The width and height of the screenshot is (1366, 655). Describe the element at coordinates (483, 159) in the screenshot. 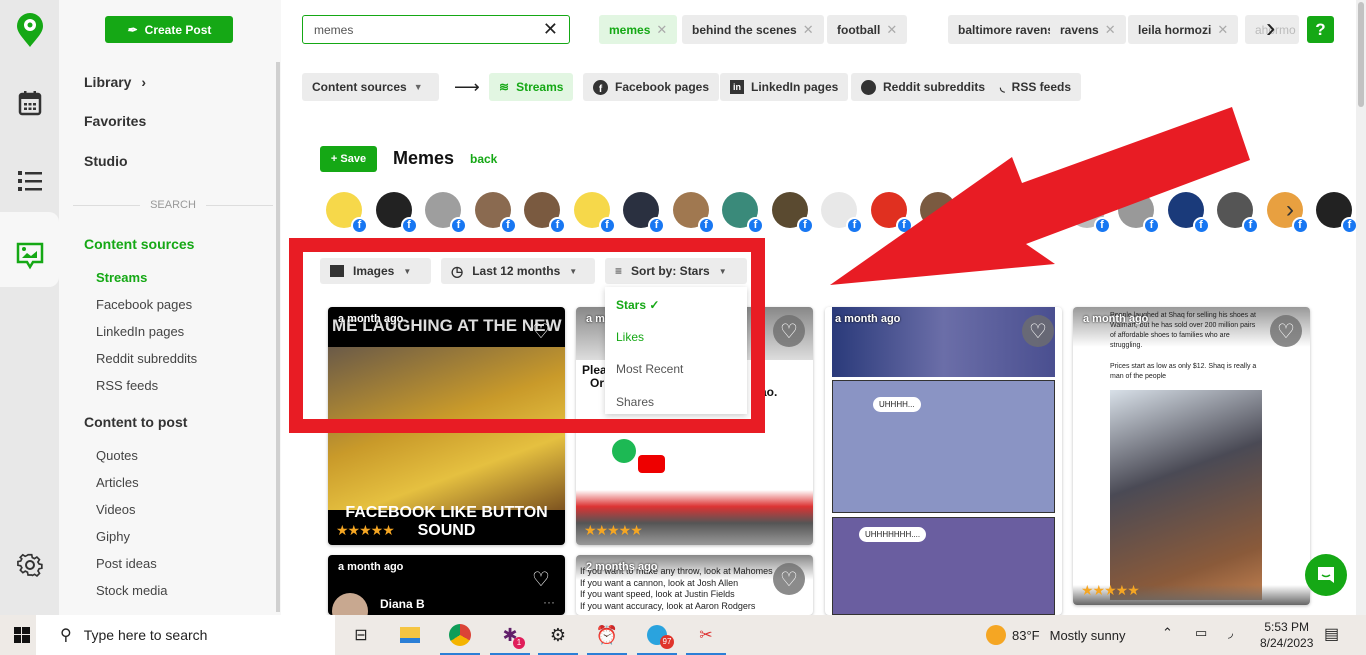

I see `back-link: back` at that location.